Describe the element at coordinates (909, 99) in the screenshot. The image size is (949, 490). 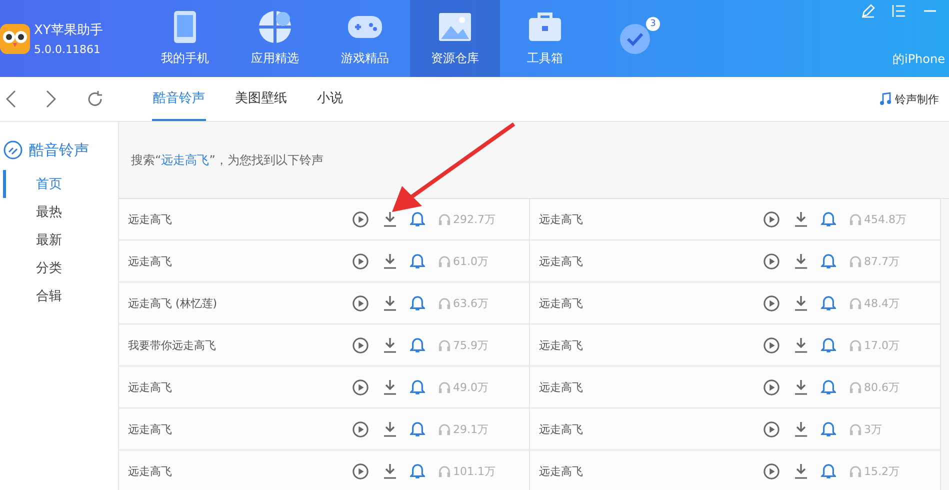
I see `ringtone-maker-button: 铃声制作` at that location.